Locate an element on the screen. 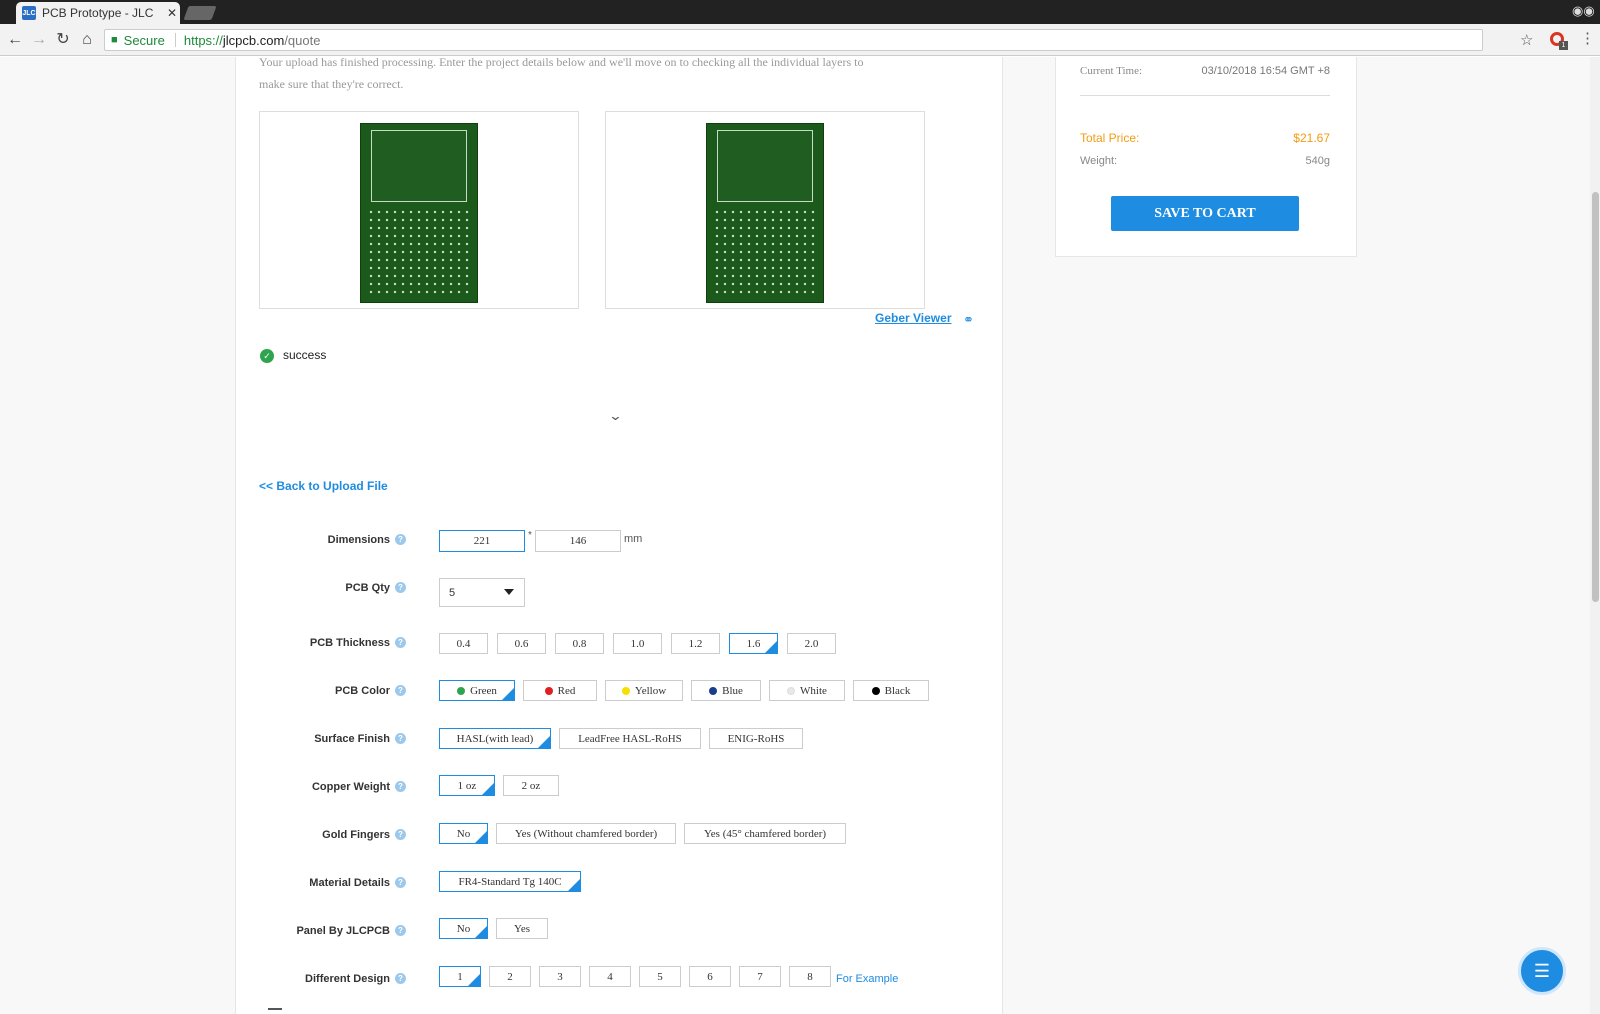 This screenshot has width=1600, height=1014. design-option: 8 is located at coordinates (810, 976).